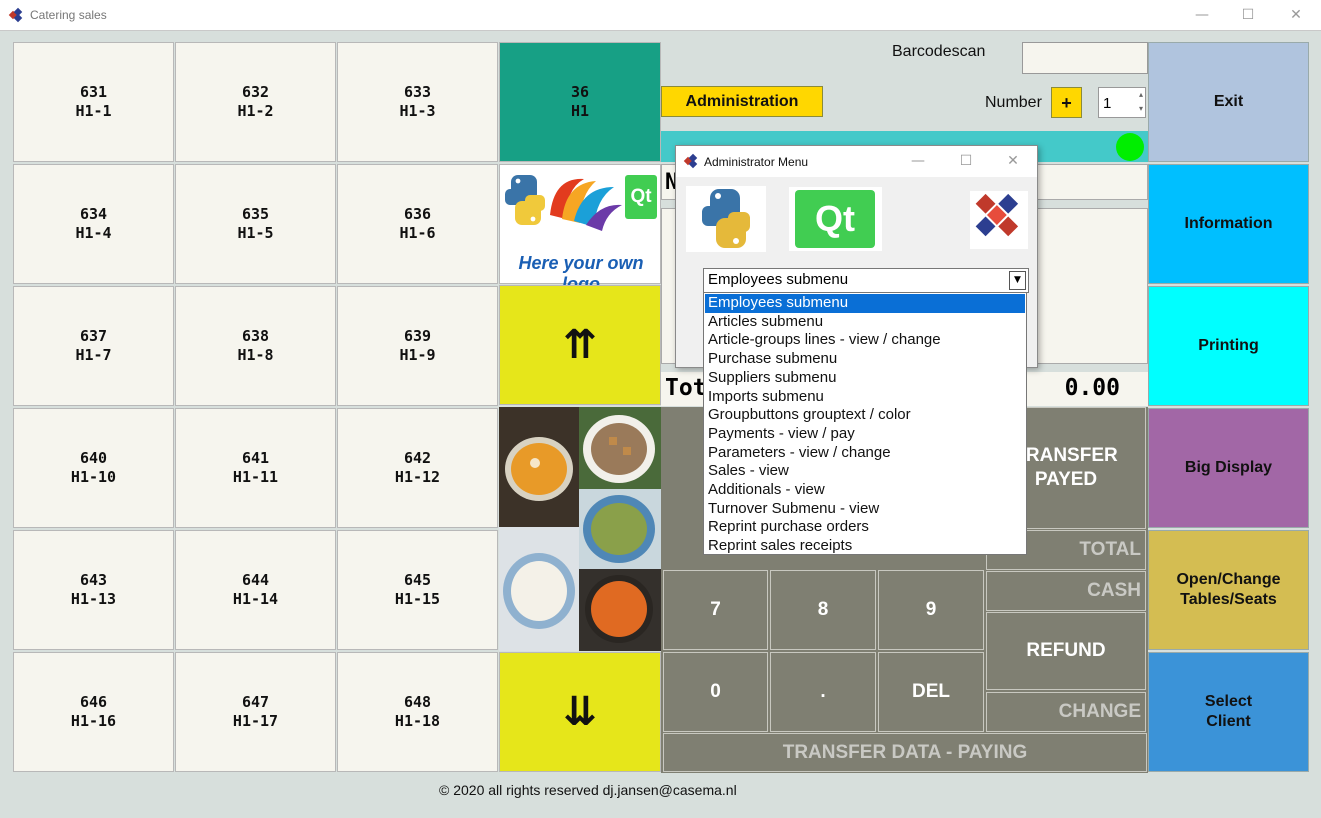 This screenshot has width=1321, height=818. I want to click on table-tile: 632 H1-2, so click(255, 102).